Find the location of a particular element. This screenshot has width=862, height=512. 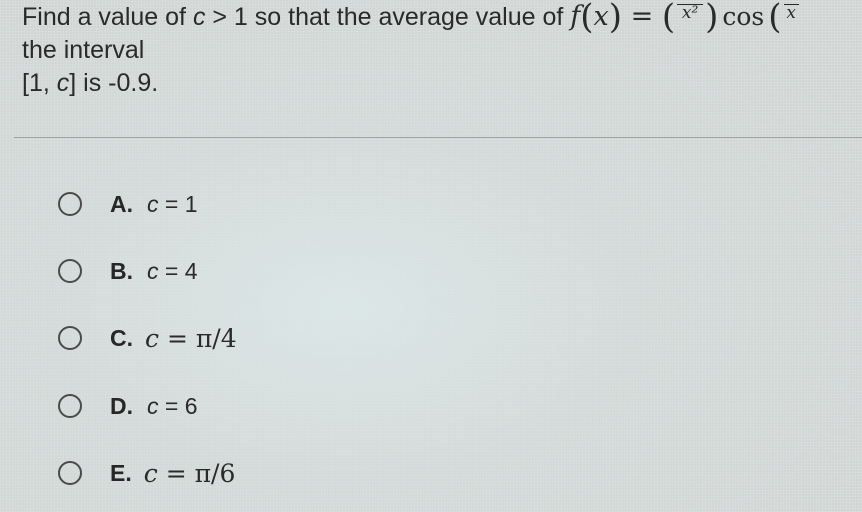

option-value: c = π/6 is located at coordinates (190, 473).